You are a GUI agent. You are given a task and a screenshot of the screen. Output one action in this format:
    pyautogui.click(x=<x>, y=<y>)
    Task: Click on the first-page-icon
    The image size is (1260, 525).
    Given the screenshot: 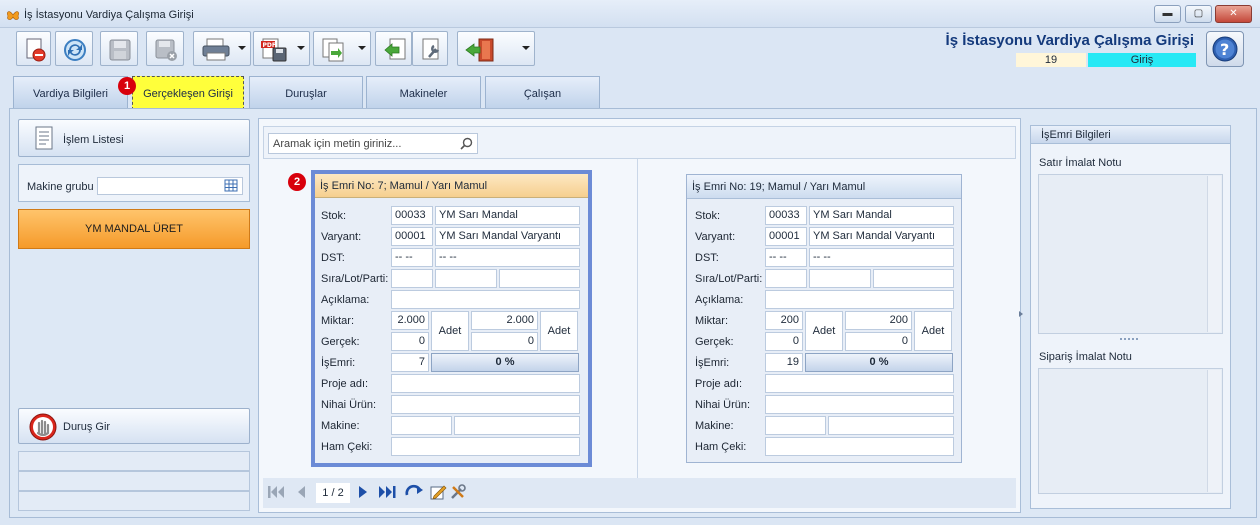 What is the action you would take?
    pyautogui.click(x=276, y=492)
    